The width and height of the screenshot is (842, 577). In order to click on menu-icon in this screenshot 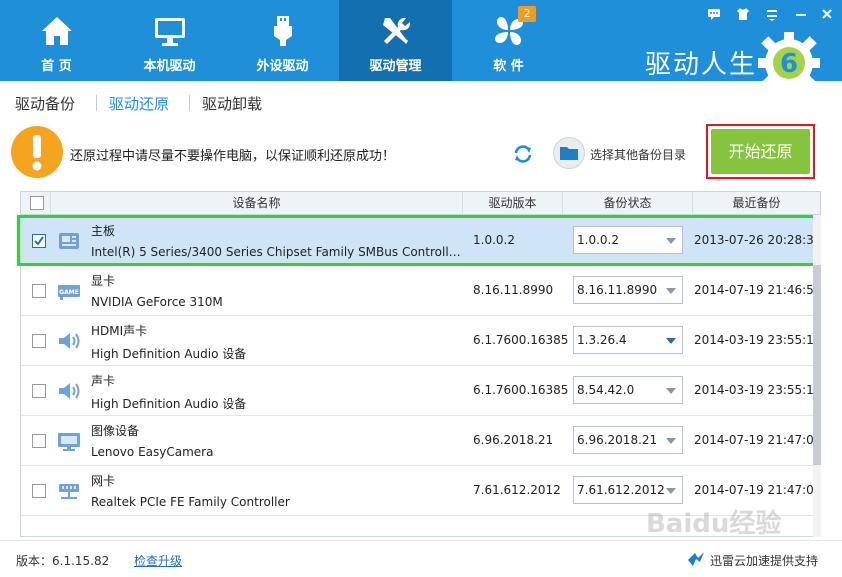, I will do `click(772, 14)`.